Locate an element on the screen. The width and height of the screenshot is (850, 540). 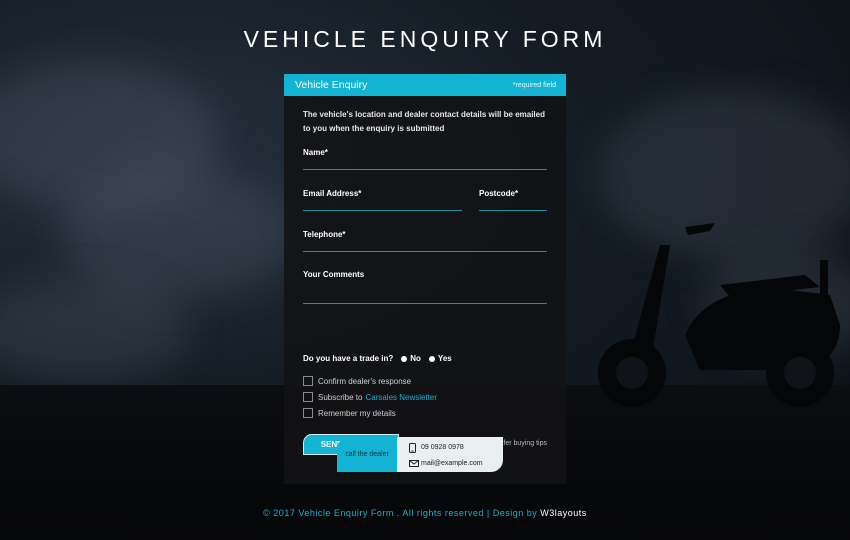
confirm-checkbox-row: Confirm dealer's response is located at coordinates (357, 381).